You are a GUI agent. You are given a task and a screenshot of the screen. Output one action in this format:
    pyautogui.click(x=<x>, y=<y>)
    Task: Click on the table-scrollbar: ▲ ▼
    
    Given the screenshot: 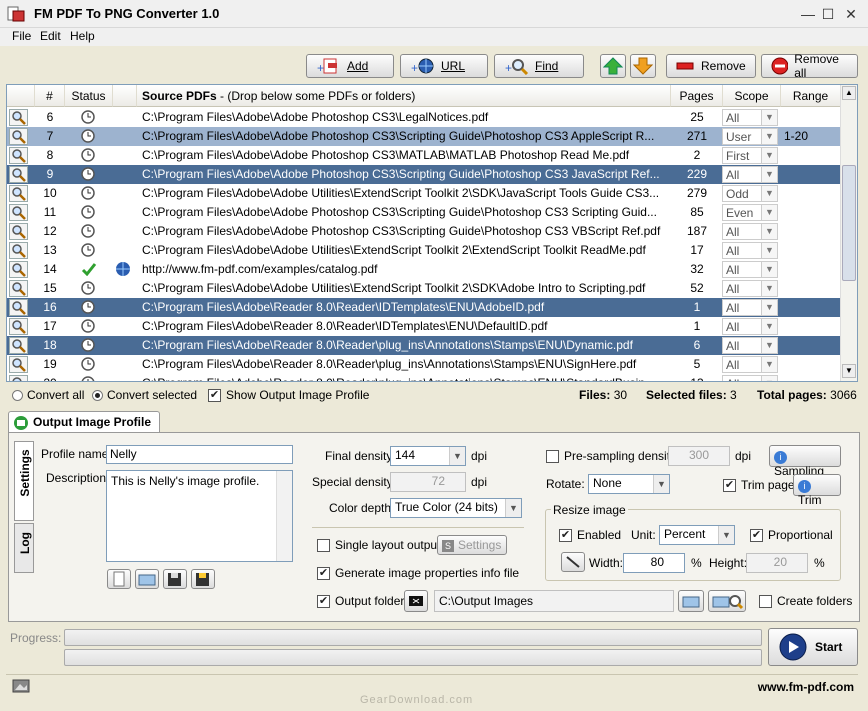 What is the action you would take?
    pyautogui.click(x=848, y=233)
    